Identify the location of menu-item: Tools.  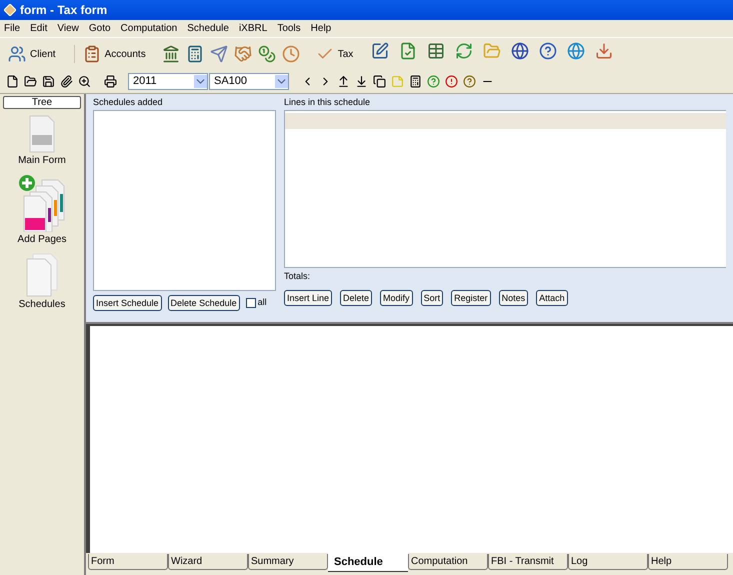
(289, 28).